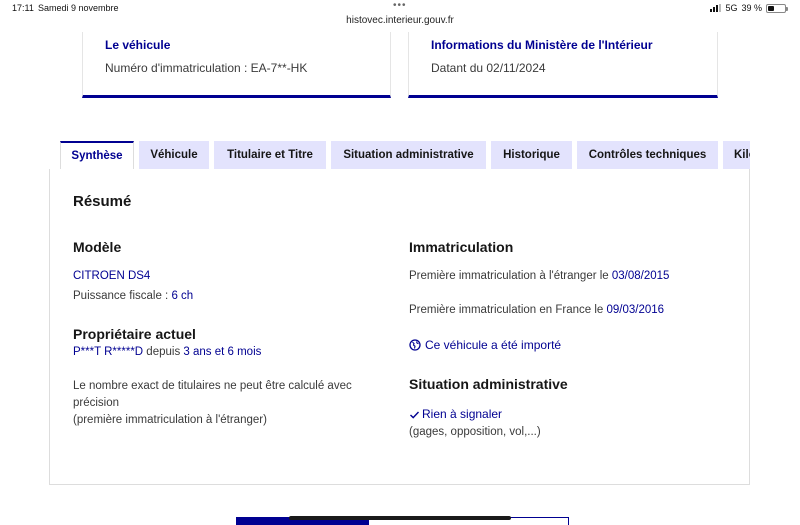 This screenshot has height=525, width=800. What do you see at coordinates (635, 310) in the screenshot?
I see `first-registration-france-date: 09/03/2016` at bounding box center [635, 310].